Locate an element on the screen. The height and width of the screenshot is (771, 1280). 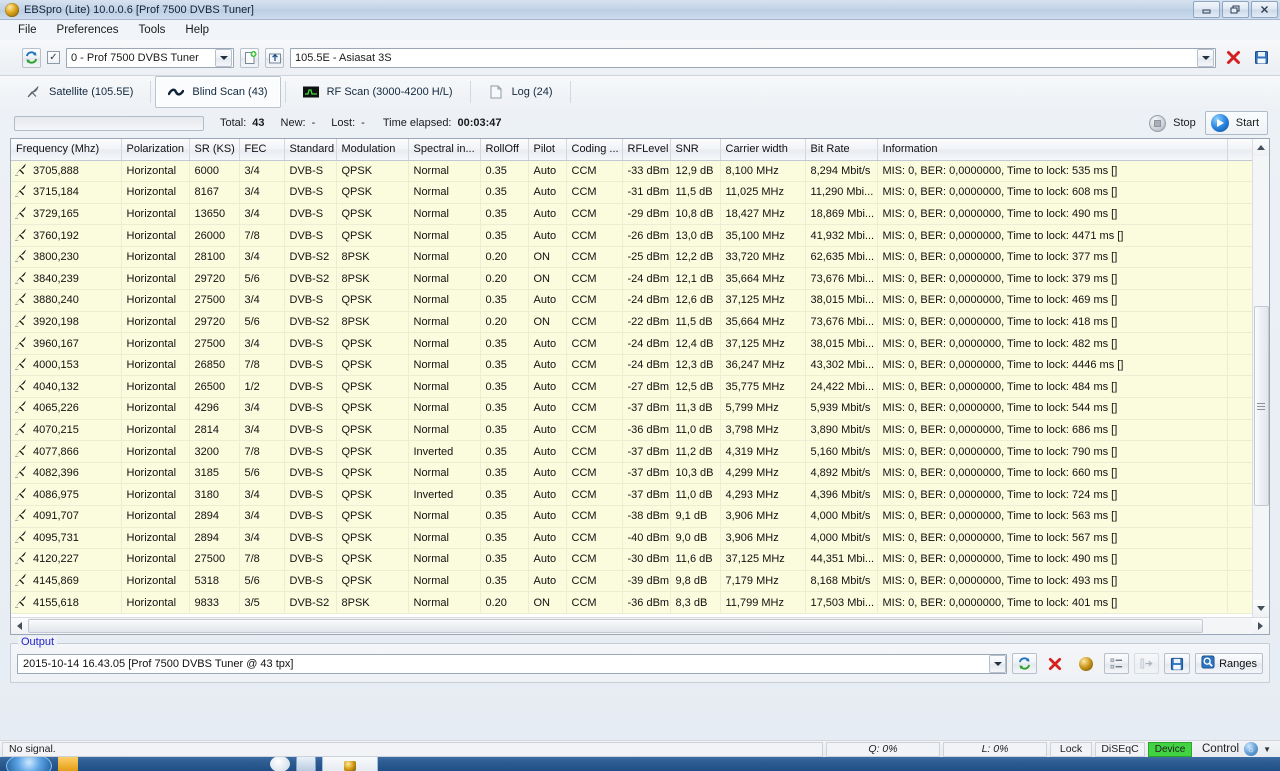
menu-item-tools: Tools is located at coordinates (152, 30).